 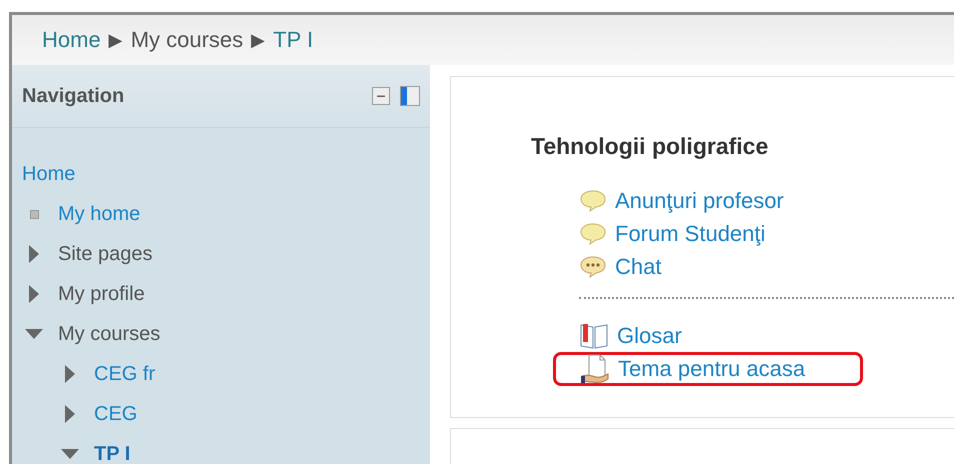 What do you see at coordinates (73, 96) in the screenshot?
I see `panel-title: Navigation` at bounding box center [73, 96].